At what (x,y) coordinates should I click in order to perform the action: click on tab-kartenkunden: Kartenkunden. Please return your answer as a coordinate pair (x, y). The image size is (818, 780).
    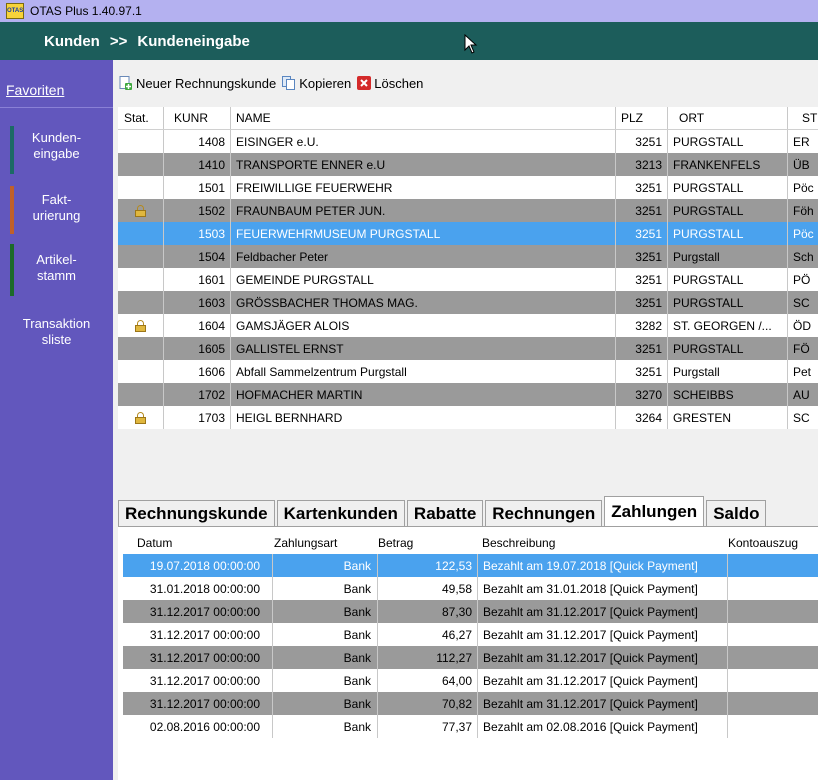
    Looking at the image, I should click on (340, 513).